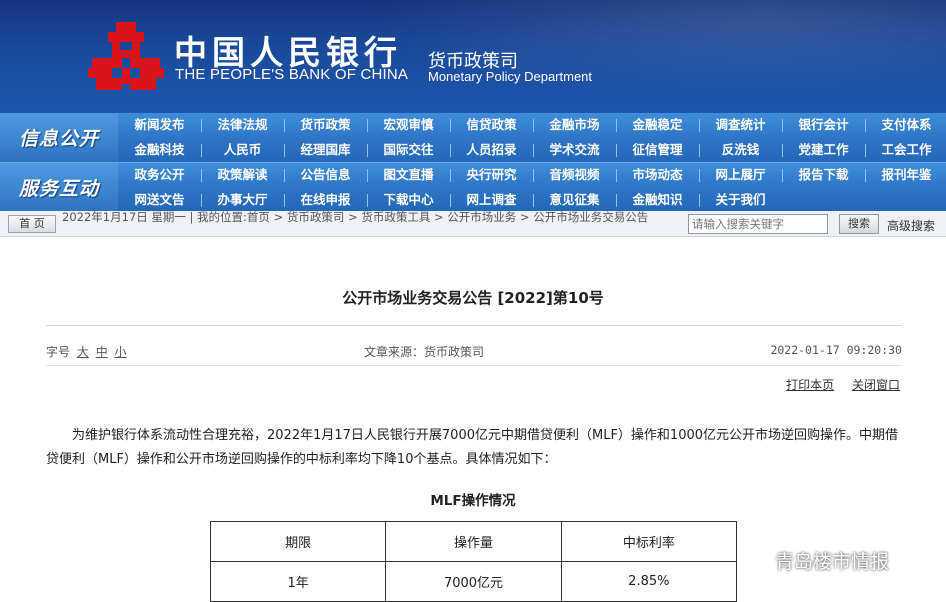 This screenshot has width=946, height=602. What do you see at coordinates (740, 125) in the screenshot?
I see `nav-item: 调查统计` at bounding box center [740, 125].